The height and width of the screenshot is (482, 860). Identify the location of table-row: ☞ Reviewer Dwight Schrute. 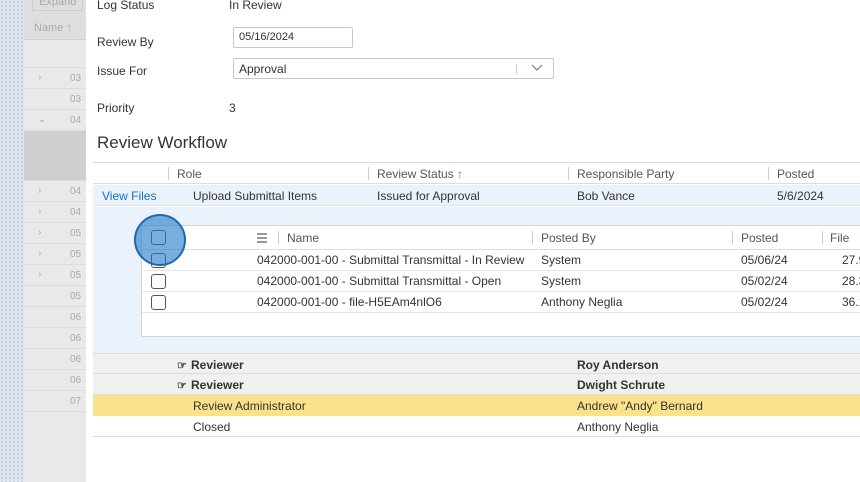
(476, 384).